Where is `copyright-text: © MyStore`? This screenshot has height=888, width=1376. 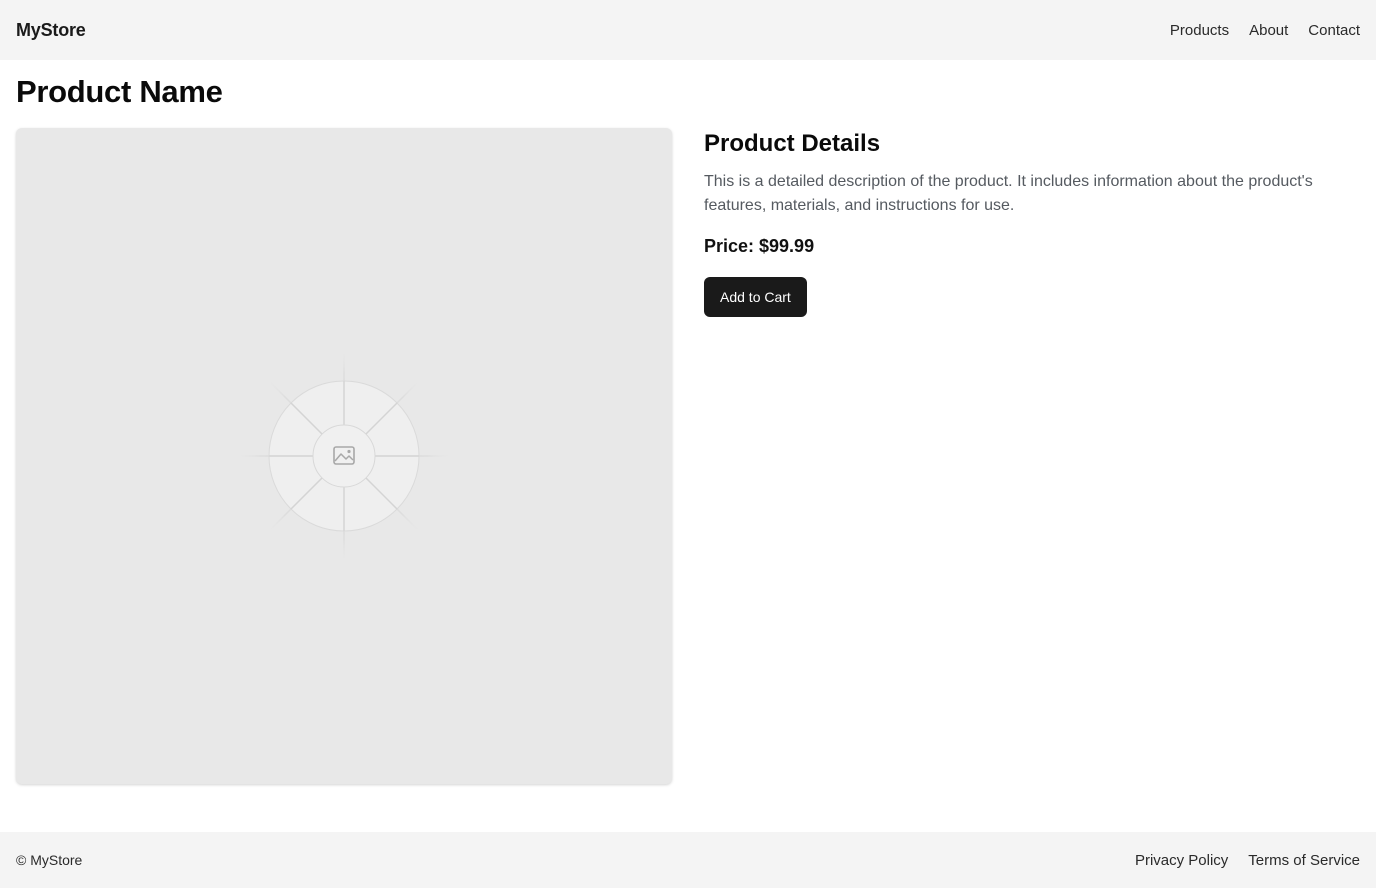 copyright-text: © MyStore is located at coordinates (49, 860).